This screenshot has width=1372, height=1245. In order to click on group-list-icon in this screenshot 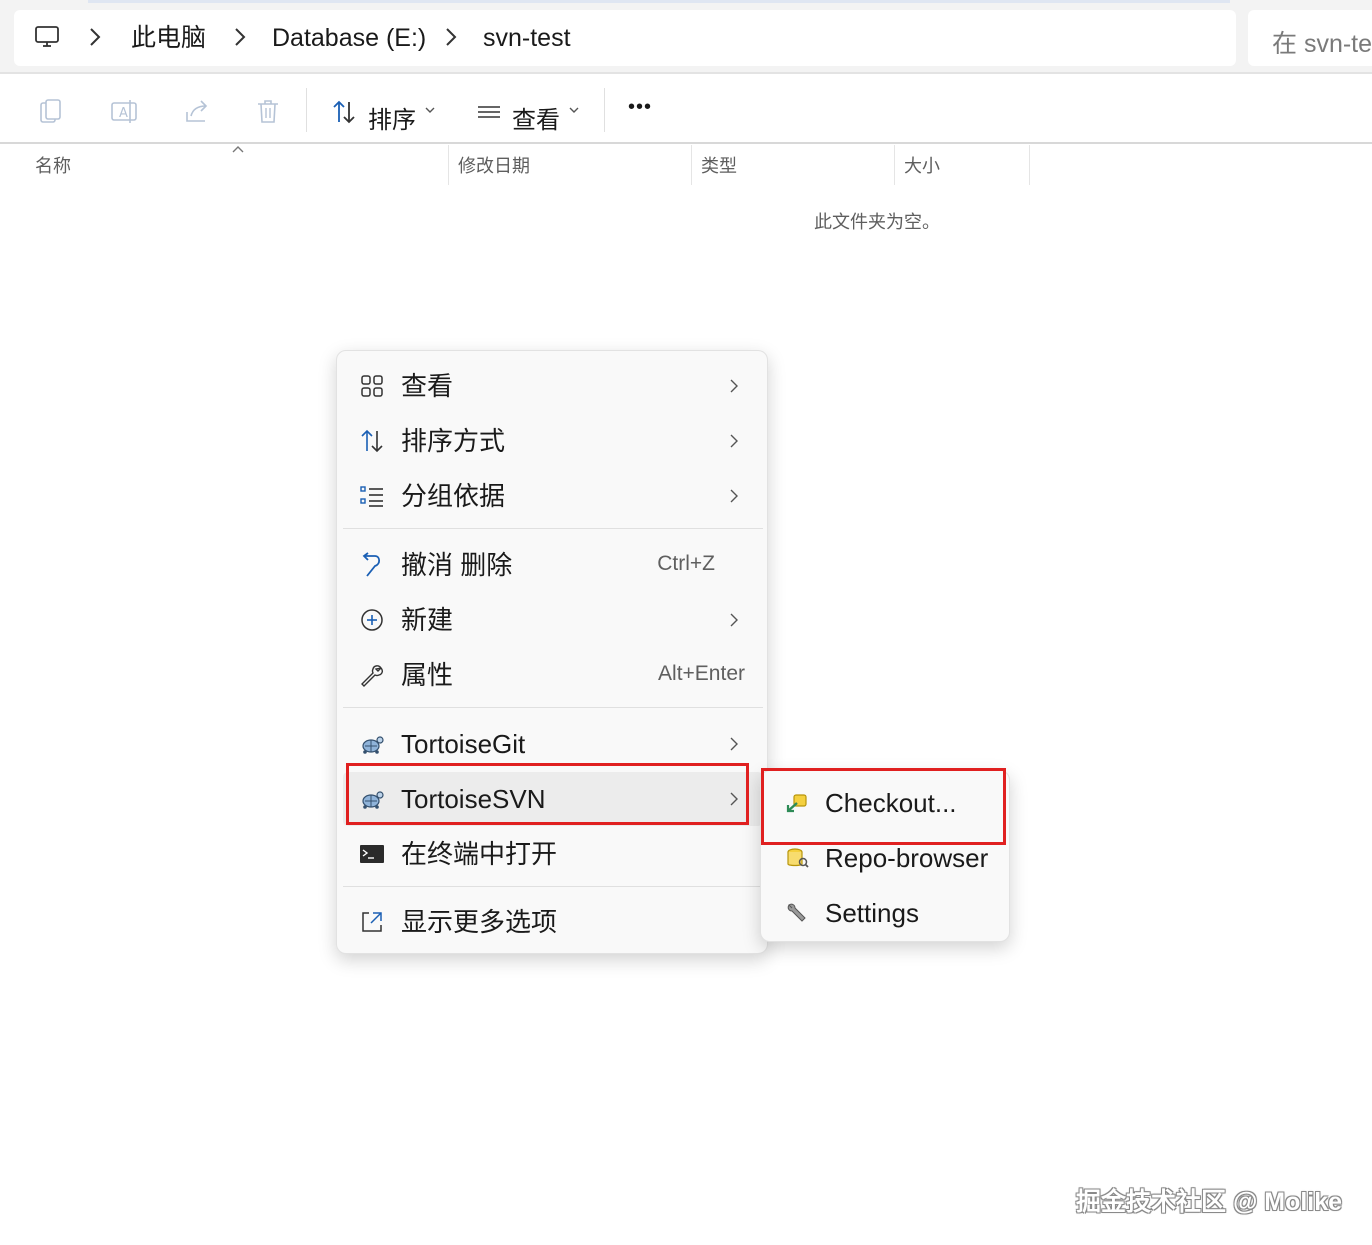, I will do `click(371, 496)`.